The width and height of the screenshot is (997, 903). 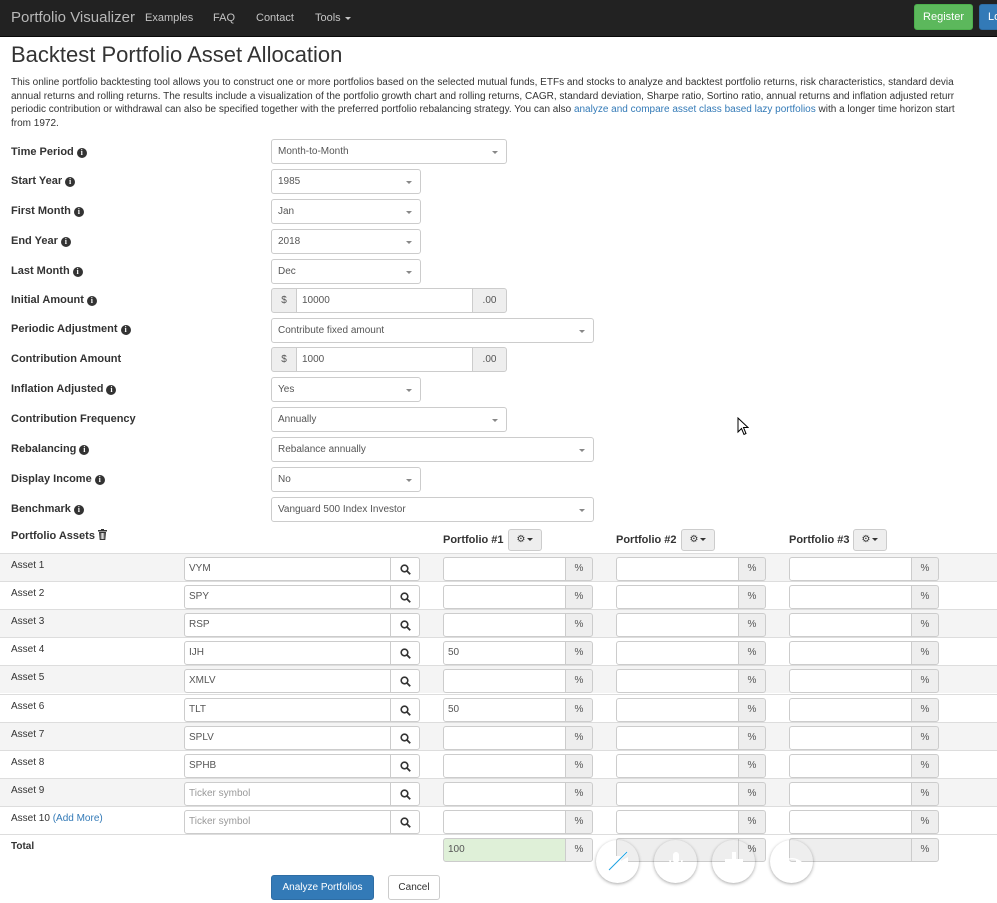 What do you see at coordinates (27, 649) in the screenshot?
I see `asset-label: Asset 4` at bounding box center [27, 649].